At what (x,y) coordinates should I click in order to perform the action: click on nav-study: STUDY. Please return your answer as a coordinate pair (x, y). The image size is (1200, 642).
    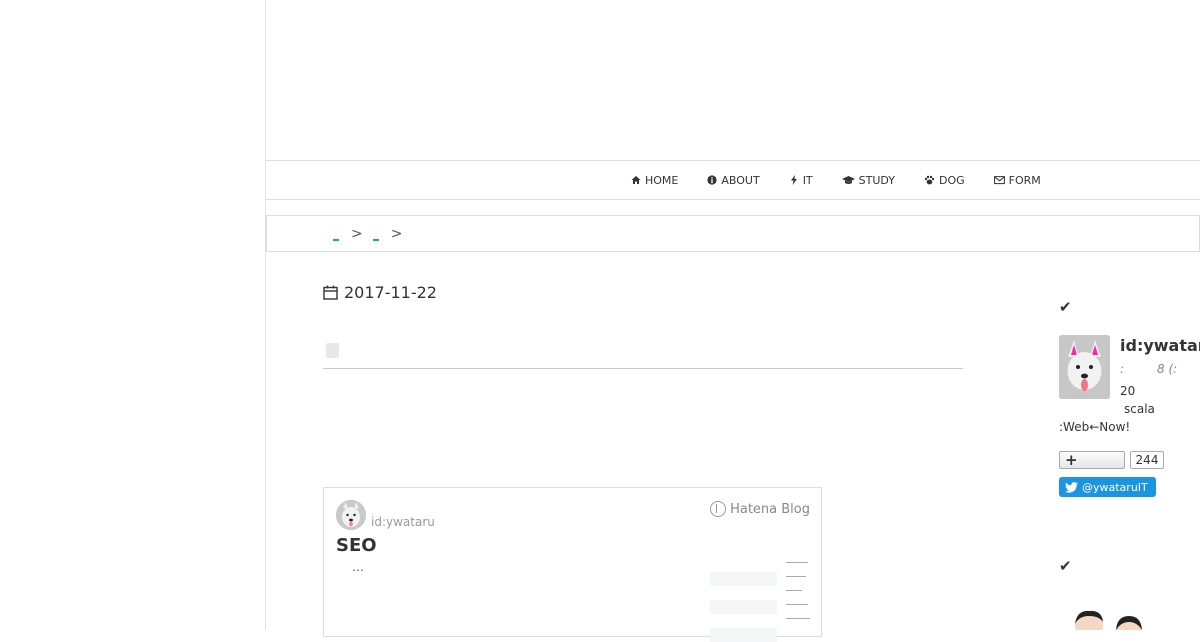
    Looking at the image, I should click on (868, 180).